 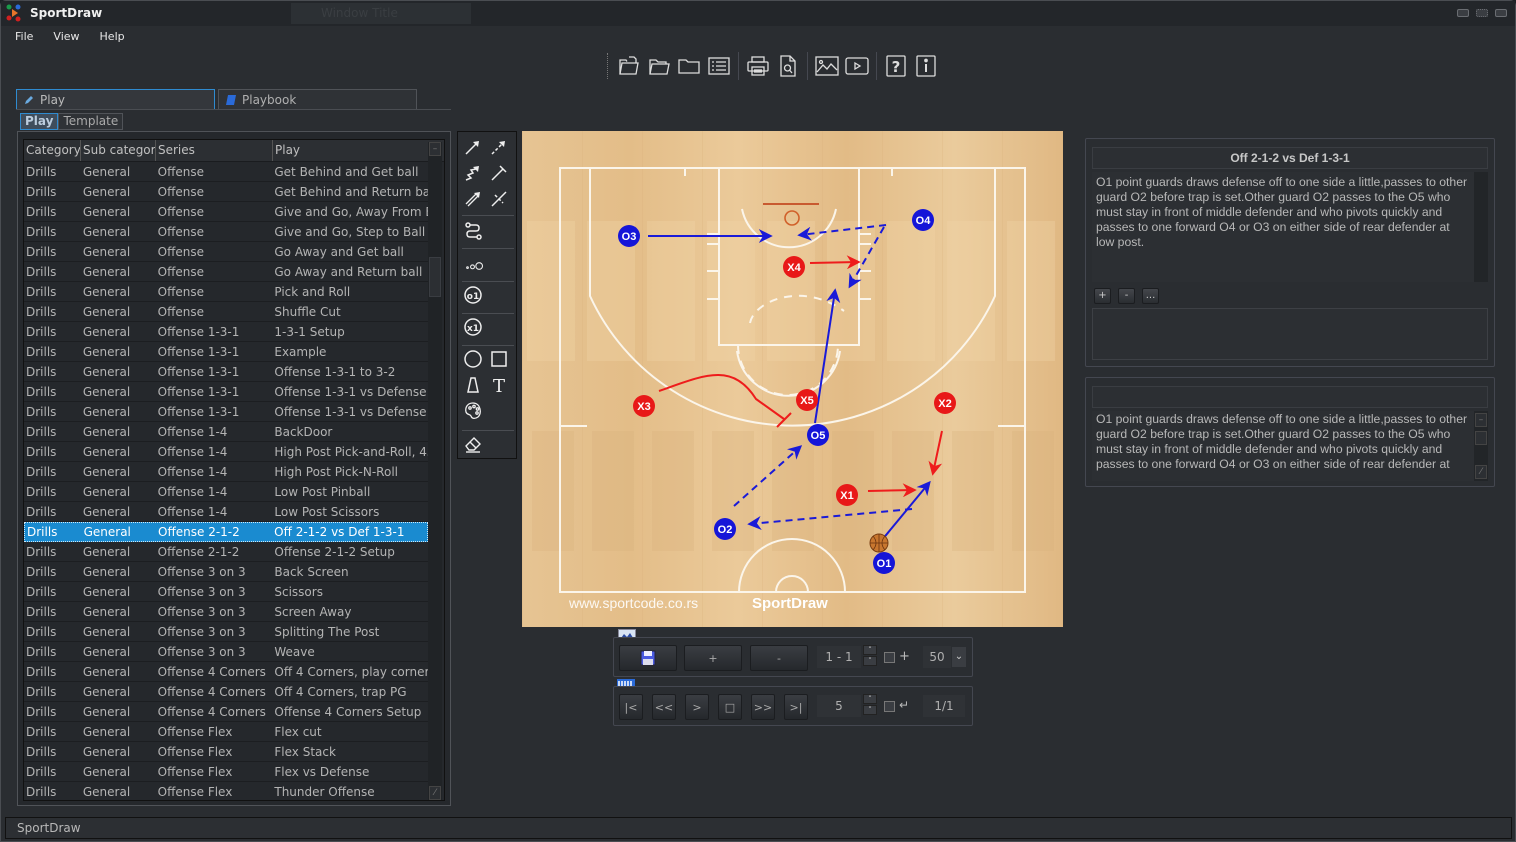 I want to click on tool-dribble, so click(x=473, y=173).